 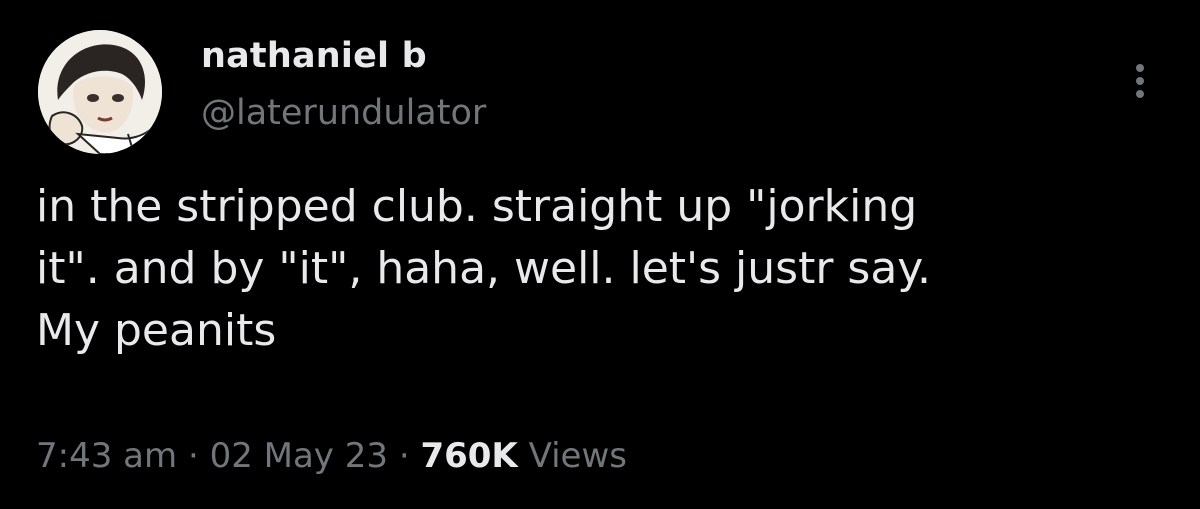 I want to click on tweet-metadata: 7:43 am · 02 May 23 · 760K Views, so click(x=331, y=456).